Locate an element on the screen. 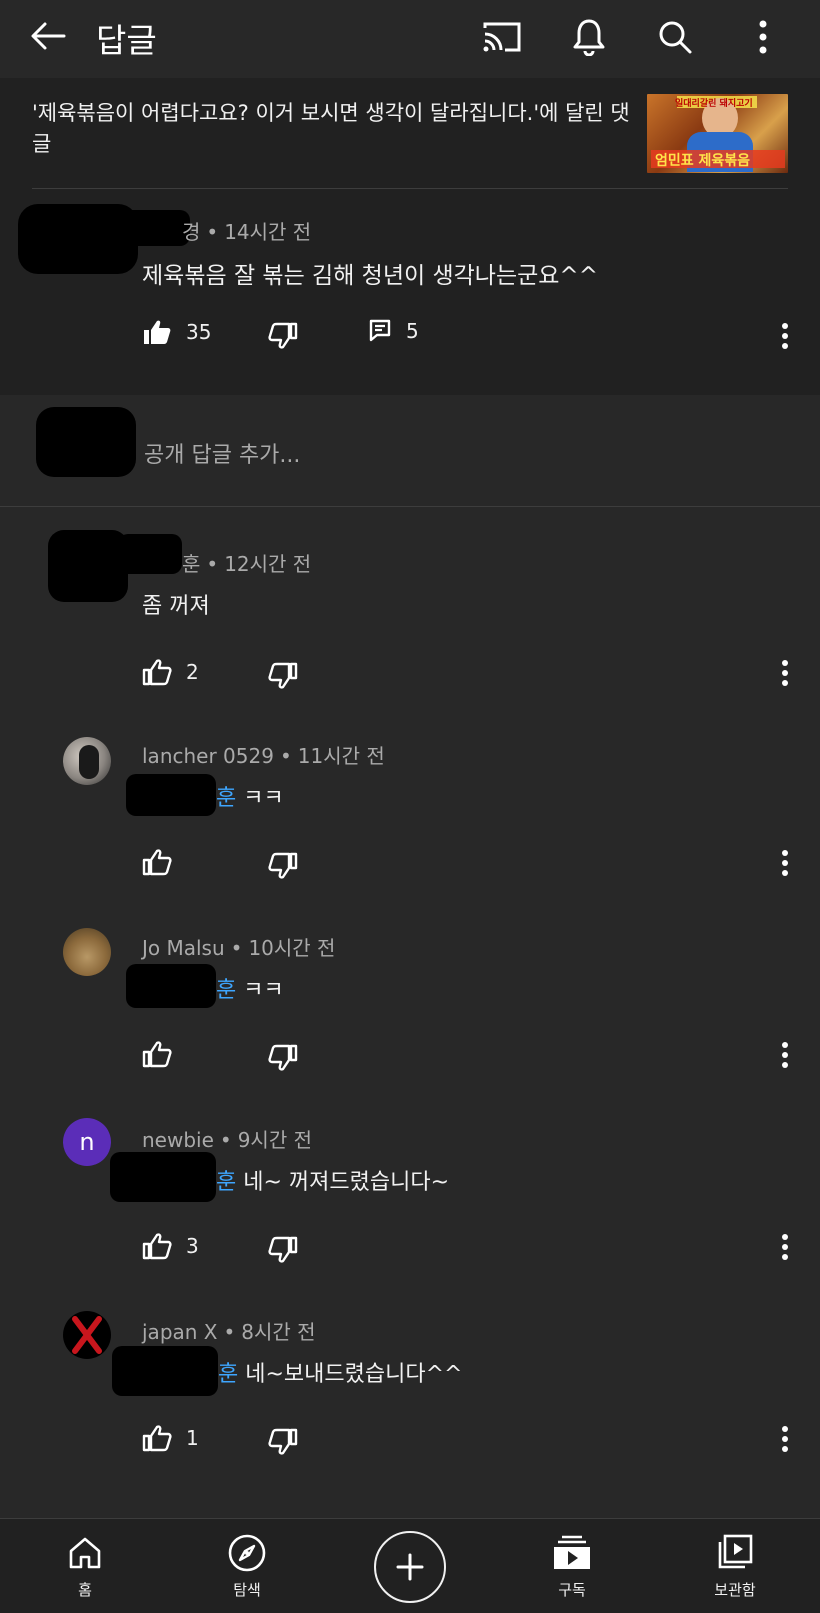 The width and height of the screenshot is (820, 1613). like-button: 35 is located at coordinates (176, 332).